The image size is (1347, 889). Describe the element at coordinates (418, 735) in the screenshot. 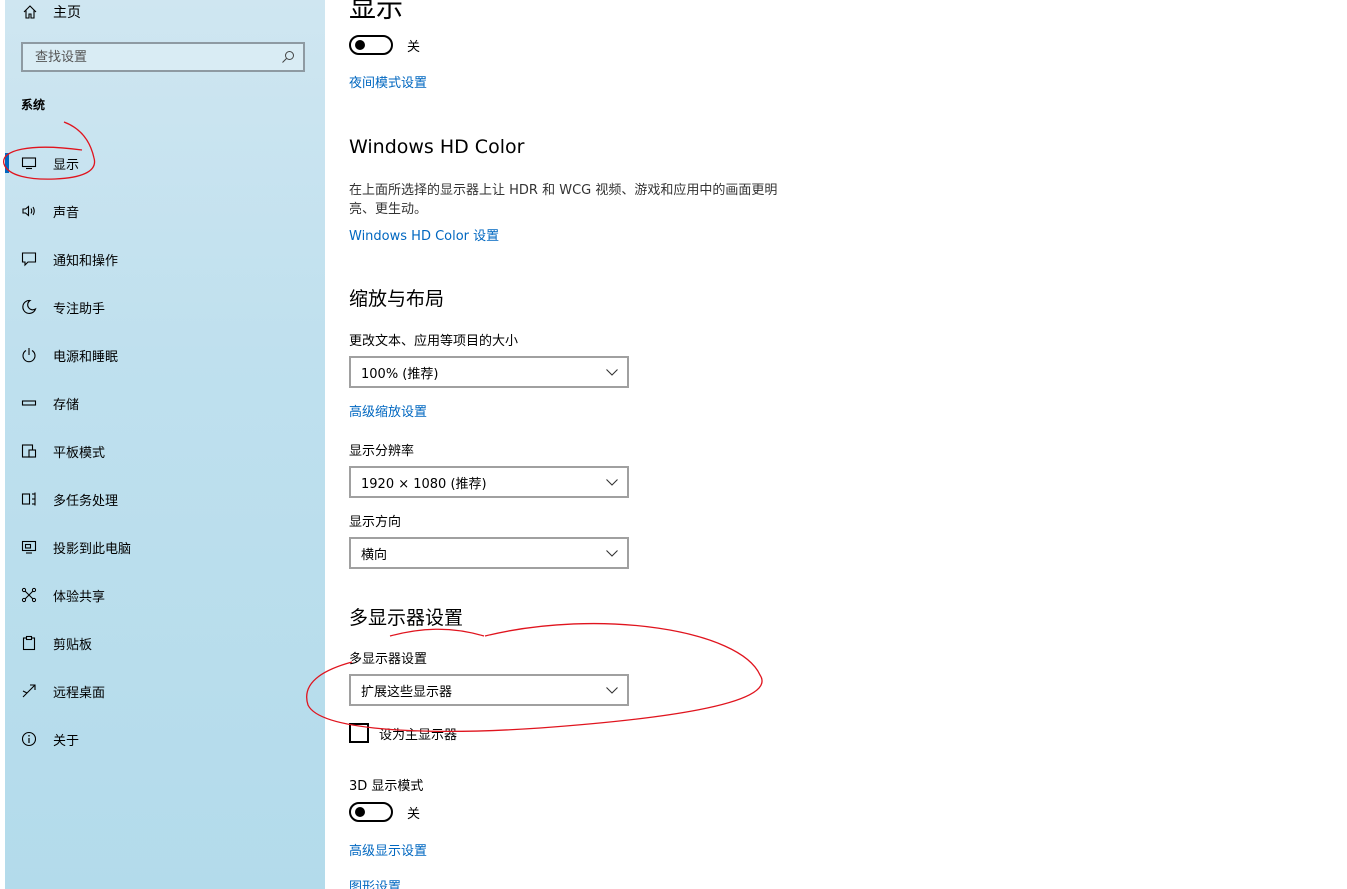

I see `main-display-checkbox-label: 设为主显示器` at that location.